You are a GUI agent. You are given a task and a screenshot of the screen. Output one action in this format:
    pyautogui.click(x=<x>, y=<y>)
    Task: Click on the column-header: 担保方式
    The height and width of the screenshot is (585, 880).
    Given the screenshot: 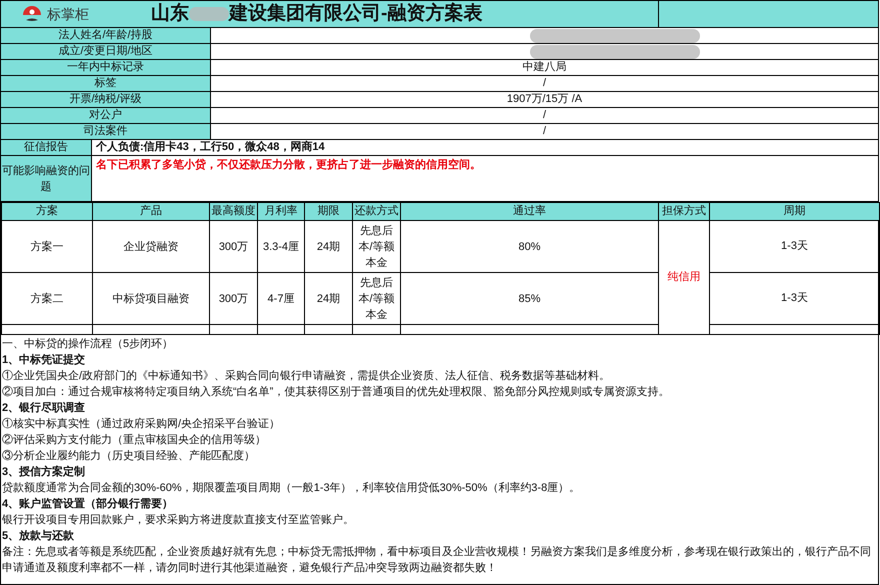 What is the action you would take?
    pyautogui.click(x=684, y=211)
    